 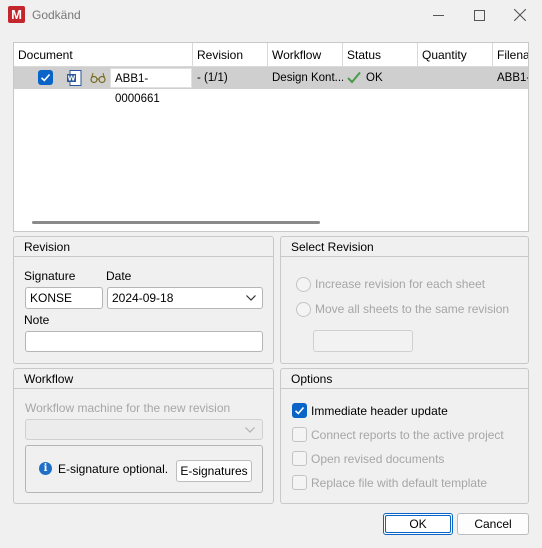 I want to click on word-document-icon: W, so click(x=74, y=78).